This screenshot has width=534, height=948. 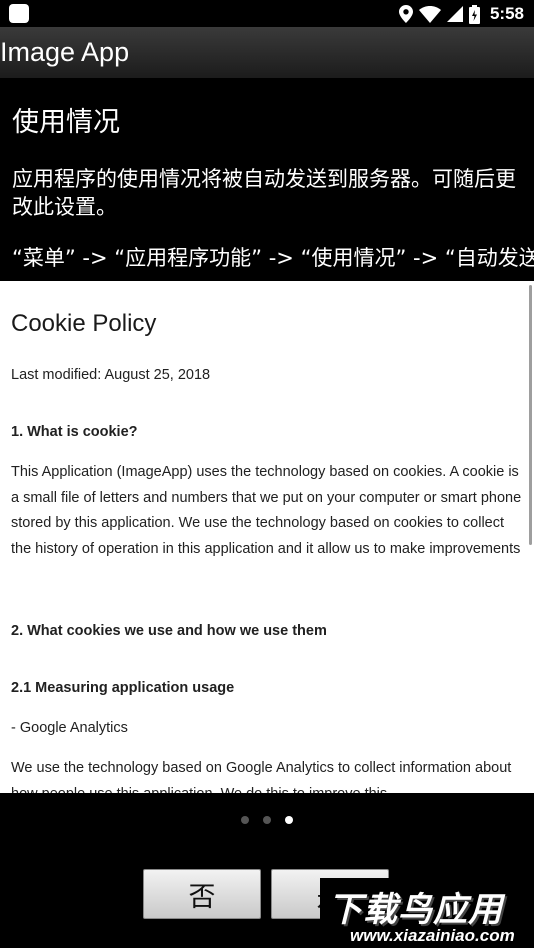 What do you see at coordinates (415, 910) in the screenshot?
I see `watermark-text: 下载鸟应用` at bounding box center [415, 910].